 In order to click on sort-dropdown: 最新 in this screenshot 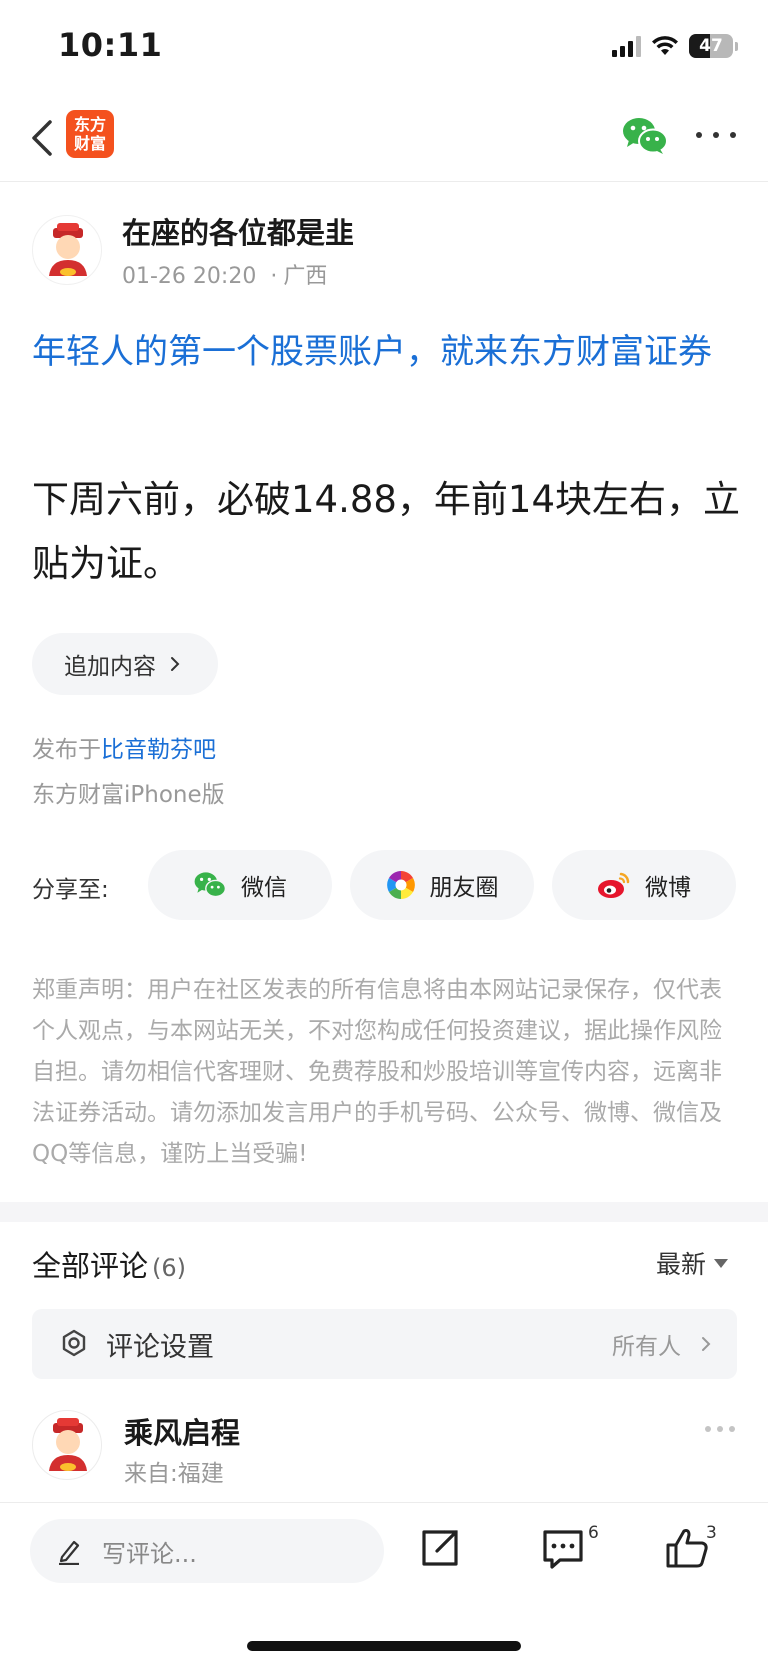, I will do `click(692, 1263)`.